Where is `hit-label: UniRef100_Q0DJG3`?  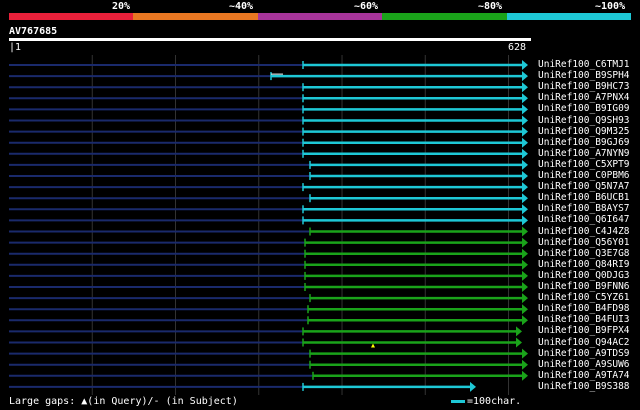 hit-label: UniRef100_Q0DJG3 is located at coordinates (584, 275).